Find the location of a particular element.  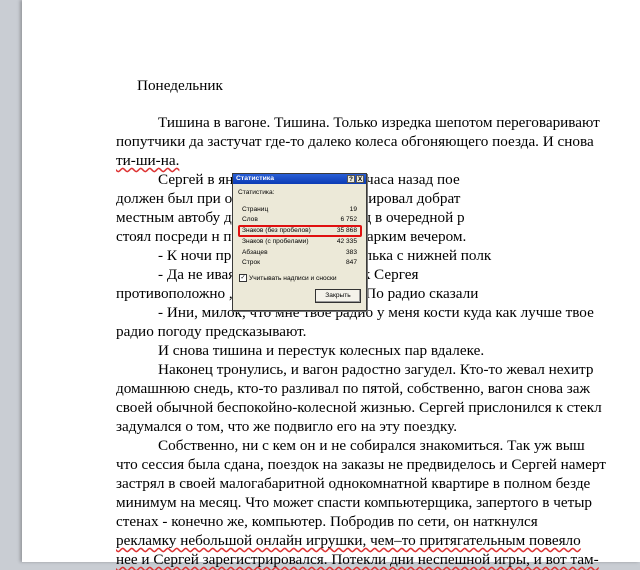

stat-value: 383 is located at coordinates (351, 252).